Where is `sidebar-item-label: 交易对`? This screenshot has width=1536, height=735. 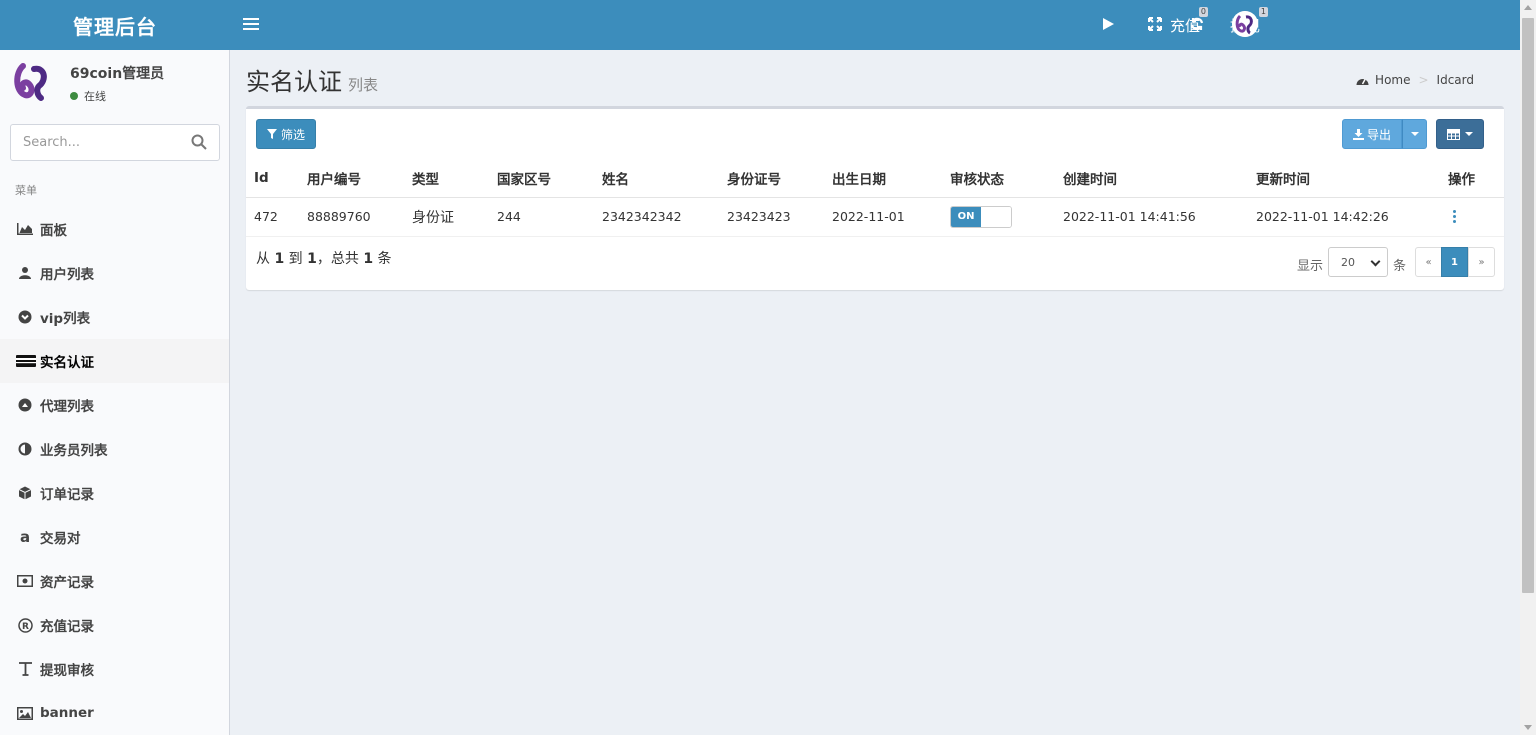 sidebar-item-label: 交易对 is located at coordinates (60, 539).